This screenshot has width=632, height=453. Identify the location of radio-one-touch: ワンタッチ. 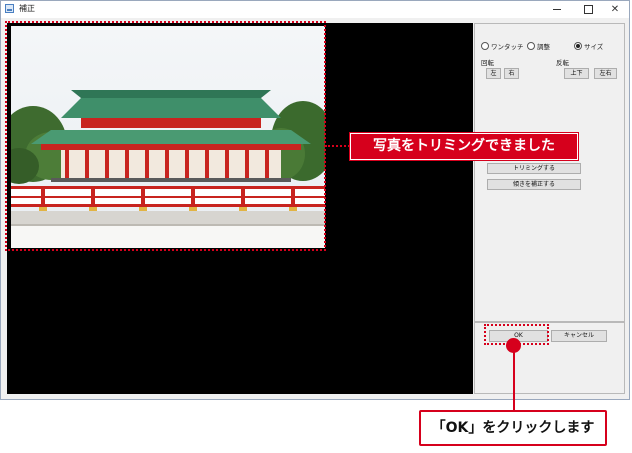
(502, 47).